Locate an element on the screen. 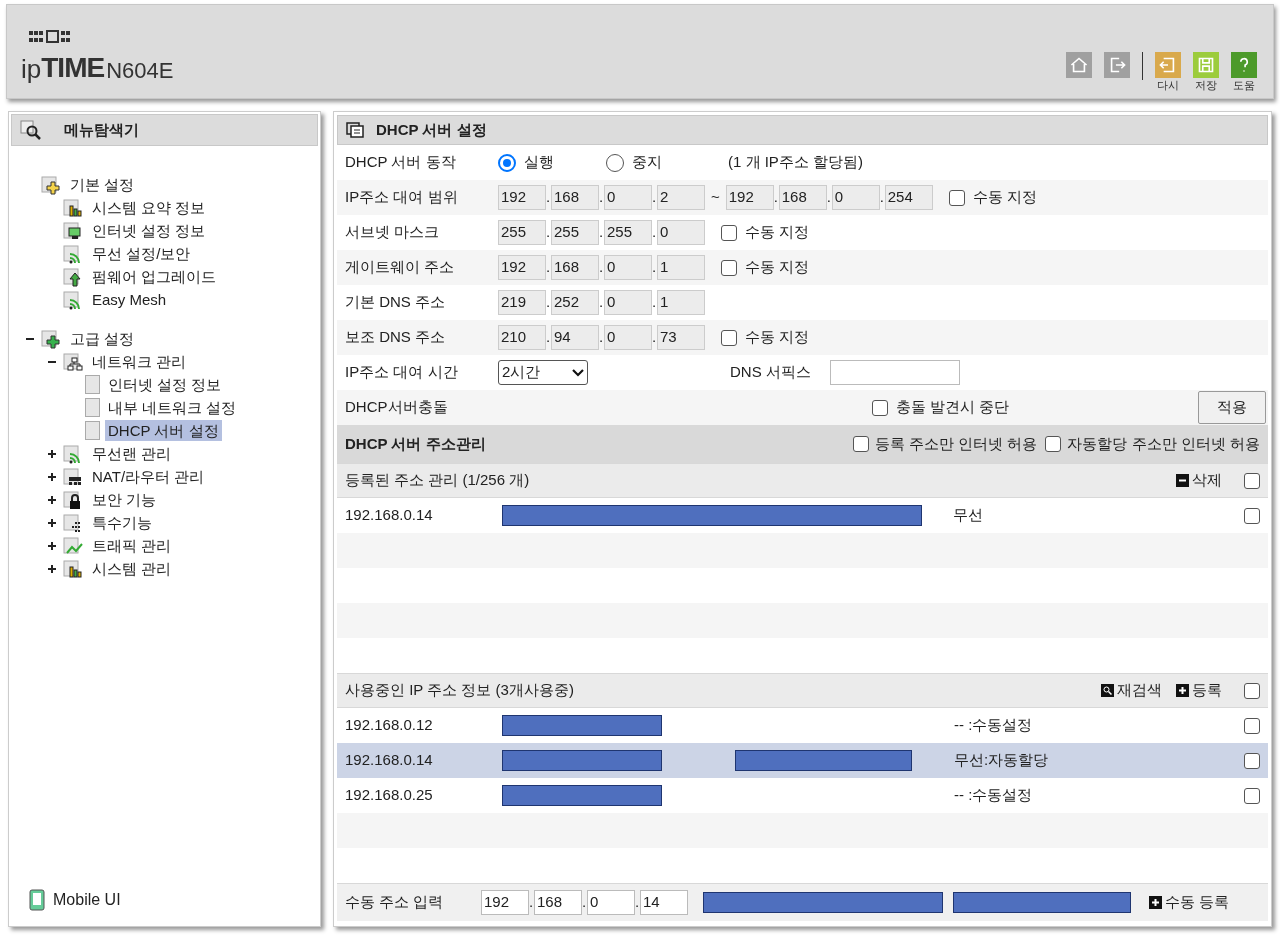  tree-item: 시스템 관리 is located at coordinates (132, 568).